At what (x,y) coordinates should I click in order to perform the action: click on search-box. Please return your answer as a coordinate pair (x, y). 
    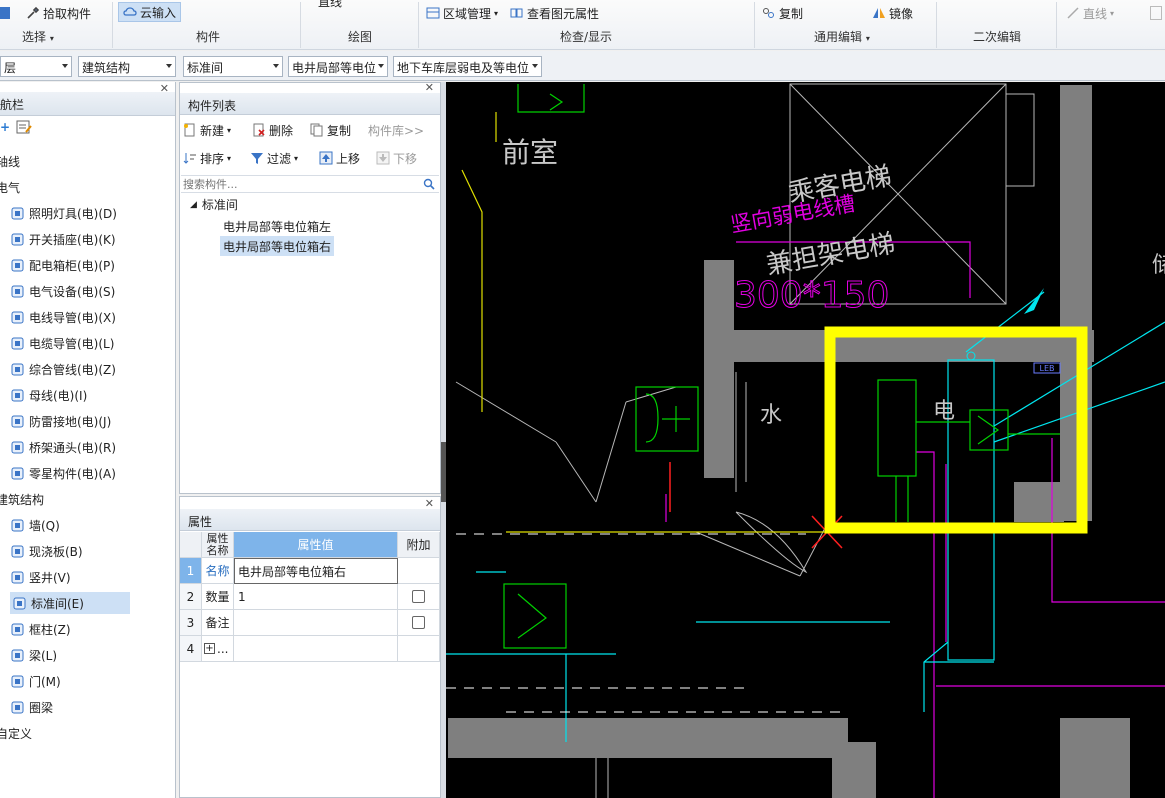
    Looking at the image, I should click on (310, 184).